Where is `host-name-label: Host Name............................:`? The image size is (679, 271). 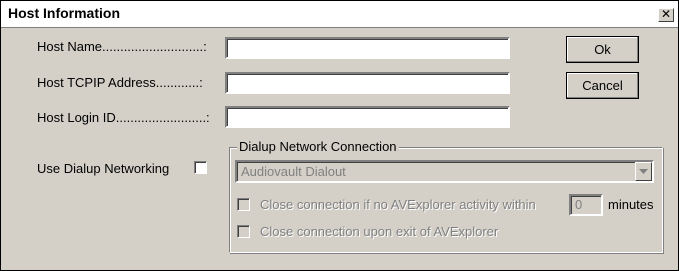
host-name-label: Host Name............................: is located at coordinates (122, 46).